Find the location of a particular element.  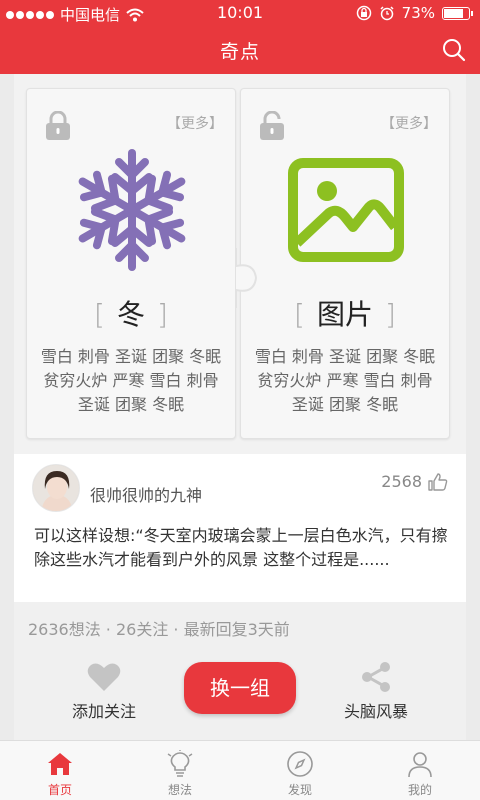

tab-label: 发现 is located at coordinates (299, 790).